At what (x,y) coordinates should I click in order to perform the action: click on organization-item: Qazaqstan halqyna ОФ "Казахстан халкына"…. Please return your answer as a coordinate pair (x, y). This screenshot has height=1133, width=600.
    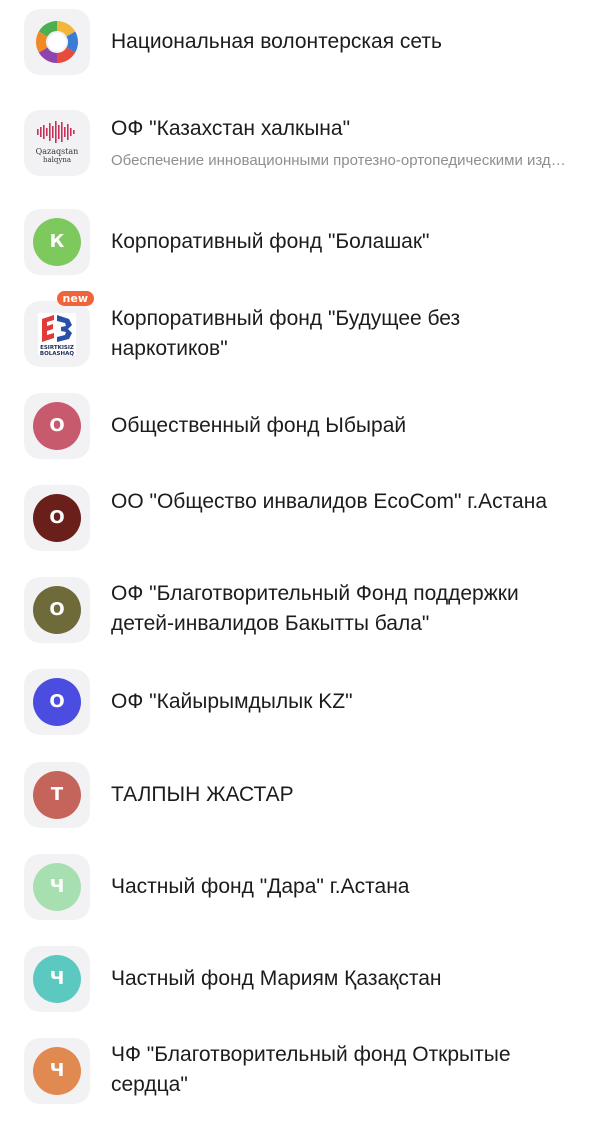
    Looking at the image, I should click on (300, 156).